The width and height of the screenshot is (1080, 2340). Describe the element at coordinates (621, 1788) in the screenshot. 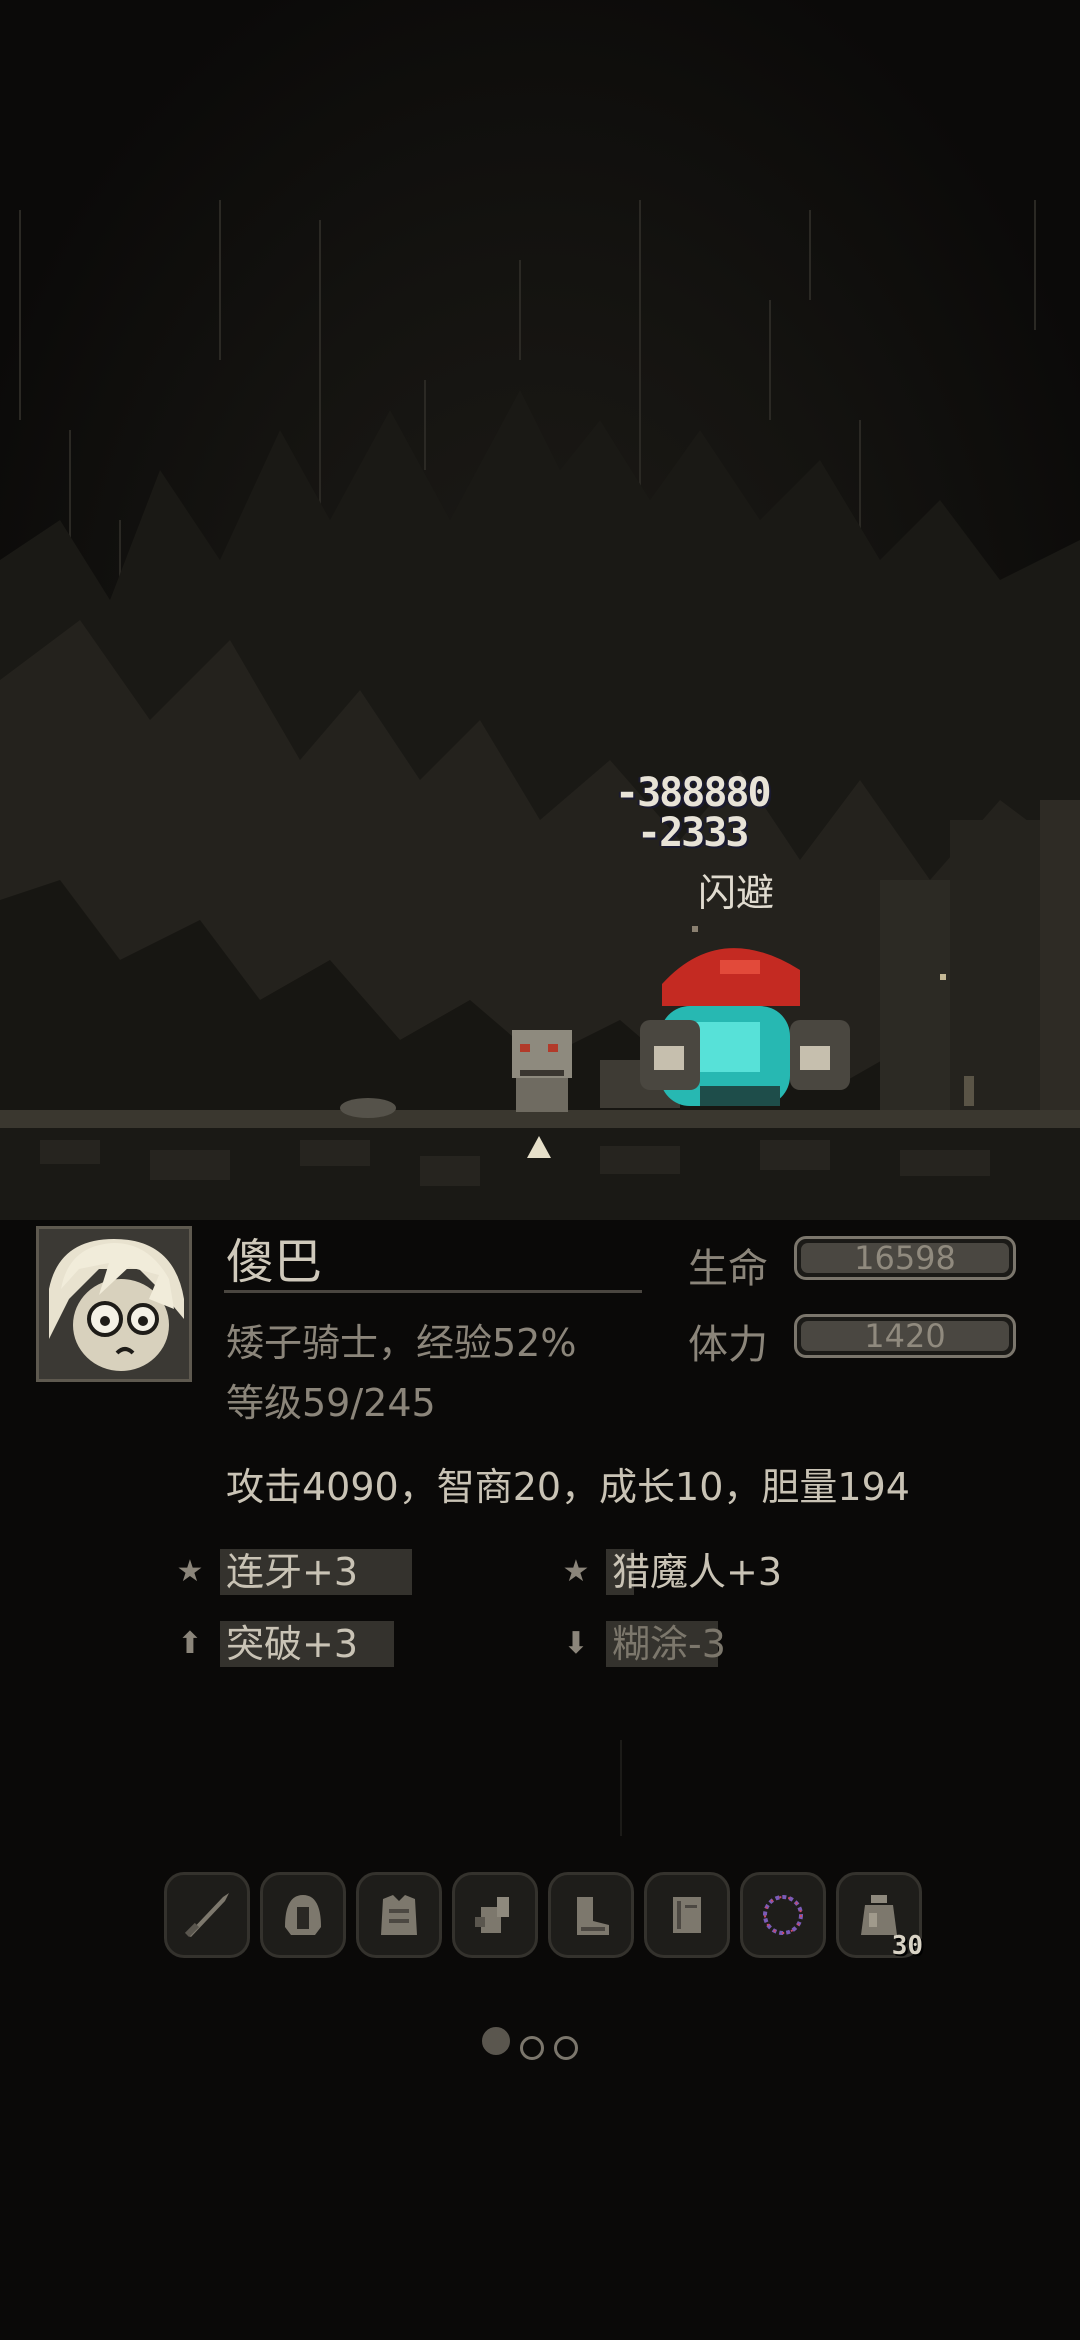

I see `divider` at that location.